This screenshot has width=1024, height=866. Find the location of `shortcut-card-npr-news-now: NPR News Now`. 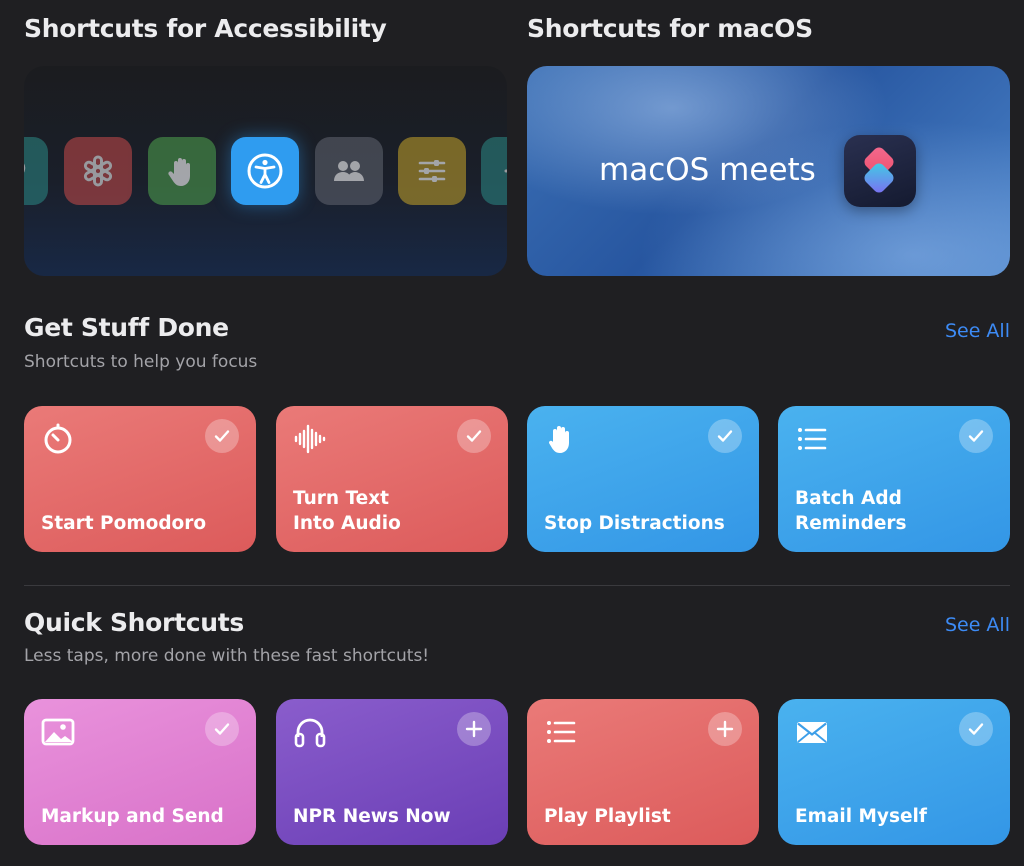

shortcut-card-npr-news-now: NPR News Now is located at coordinates (392, 772).